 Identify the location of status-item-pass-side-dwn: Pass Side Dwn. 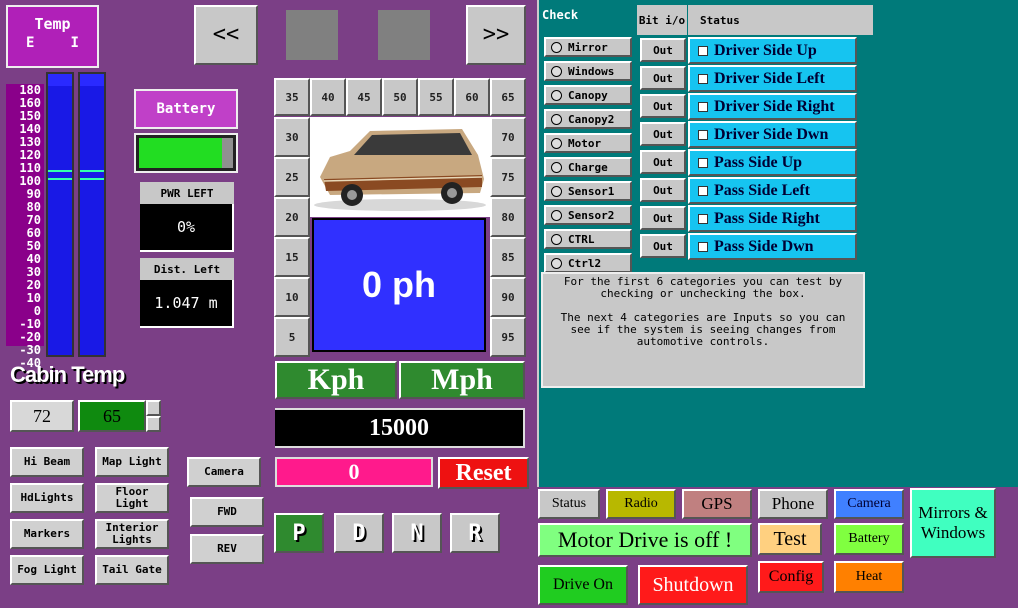
(772, 246).